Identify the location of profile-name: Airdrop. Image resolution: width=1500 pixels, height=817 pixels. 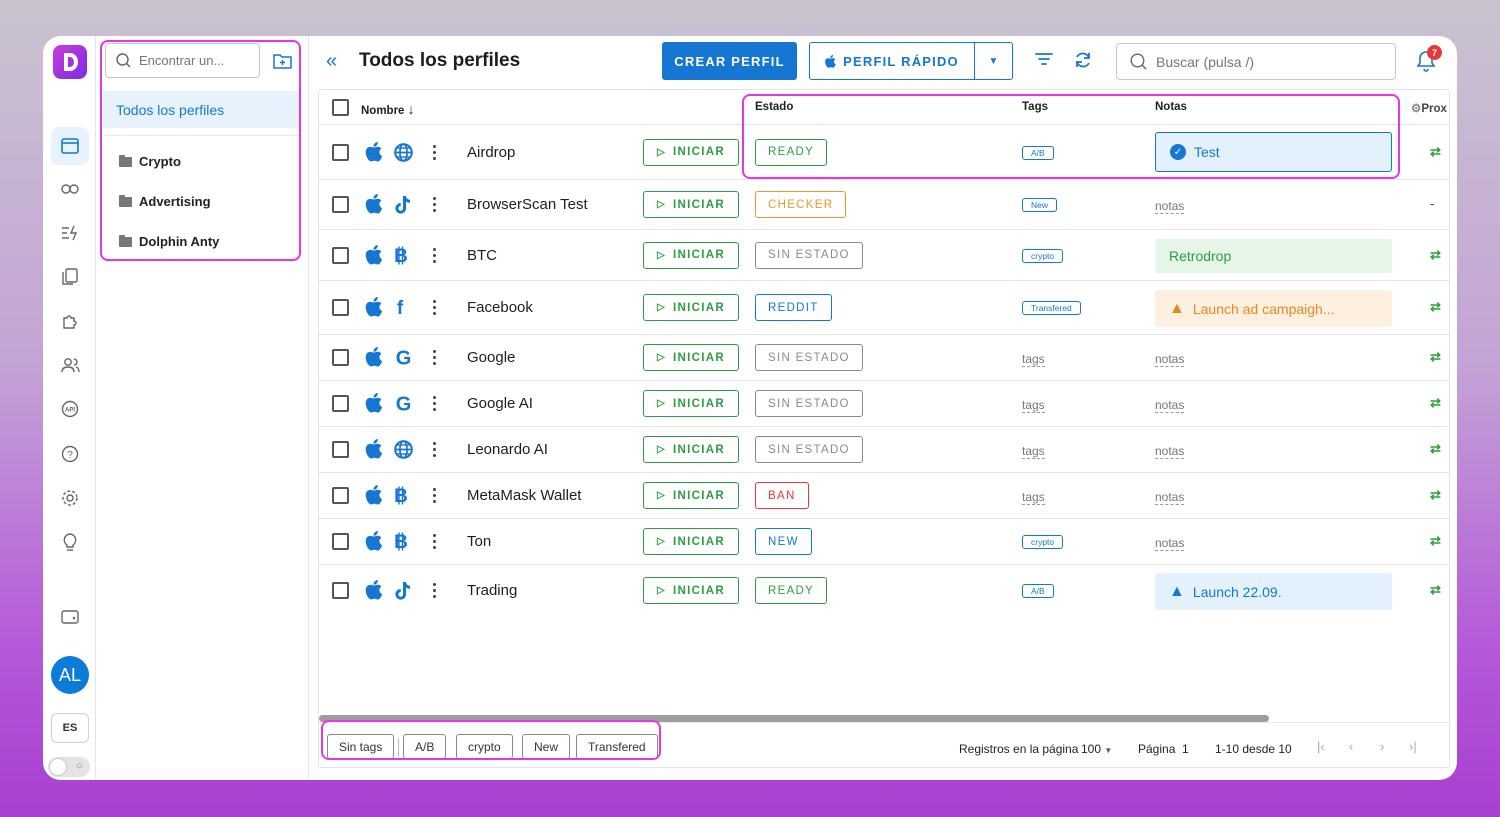
(491, 152).